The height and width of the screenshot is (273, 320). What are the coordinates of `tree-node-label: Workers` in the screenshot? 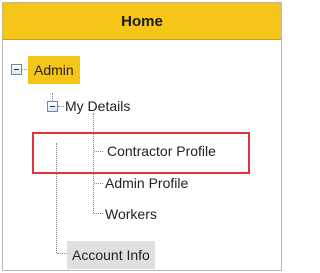 It's located at (131, 214).